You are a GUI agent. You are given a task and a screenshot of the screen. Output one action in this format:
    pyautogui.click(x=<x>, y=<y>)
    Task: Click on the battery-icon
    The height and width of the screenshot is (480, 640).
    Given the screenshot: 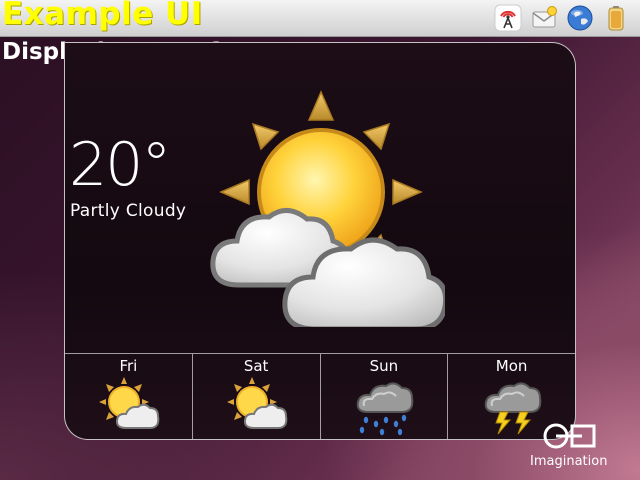 What is the action you would take?
    pyautogui.click(x=616, y=18)
    